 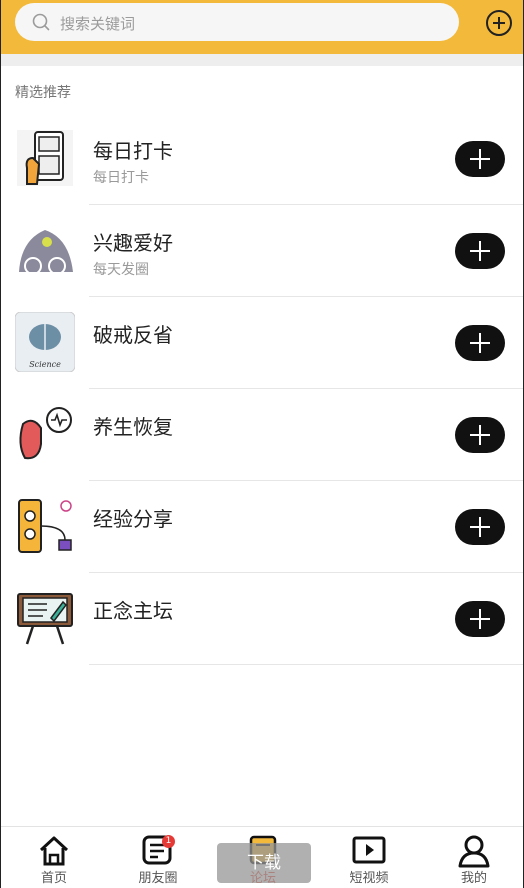 I want to click on item-title: 经验分享, so click(x=133, y=519).